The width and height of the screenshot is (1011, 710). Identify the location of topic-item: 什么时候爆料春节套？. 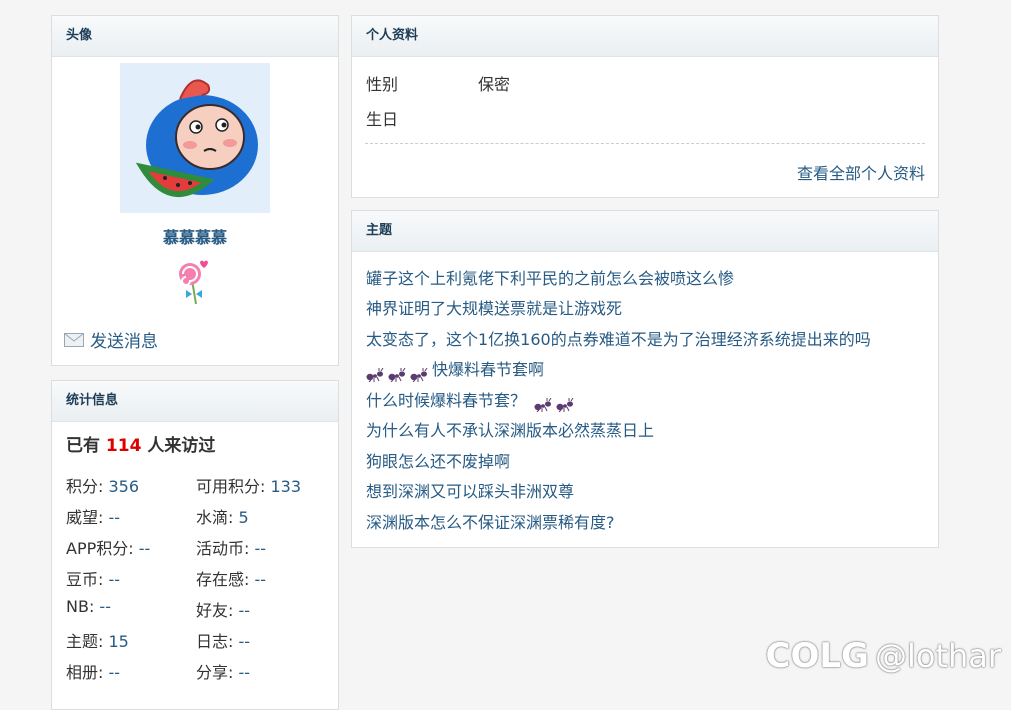
(618, 400).